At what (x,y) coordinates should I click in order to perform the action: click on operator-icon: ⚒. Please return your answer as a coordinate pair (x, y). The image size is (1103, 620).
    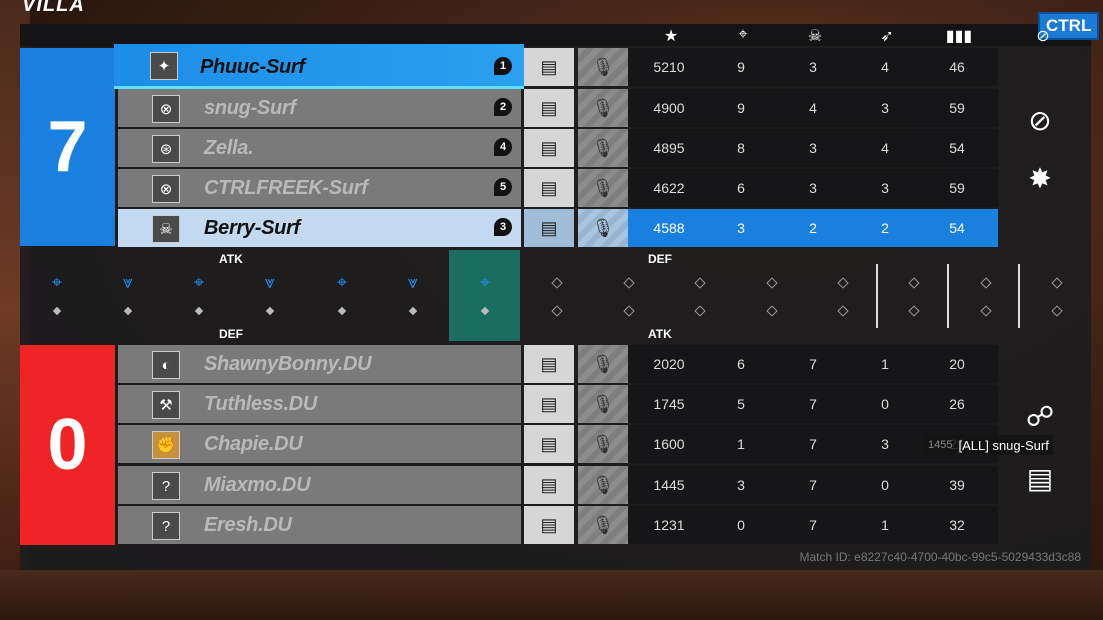
    Looking at the image, I should click on (166, 405).